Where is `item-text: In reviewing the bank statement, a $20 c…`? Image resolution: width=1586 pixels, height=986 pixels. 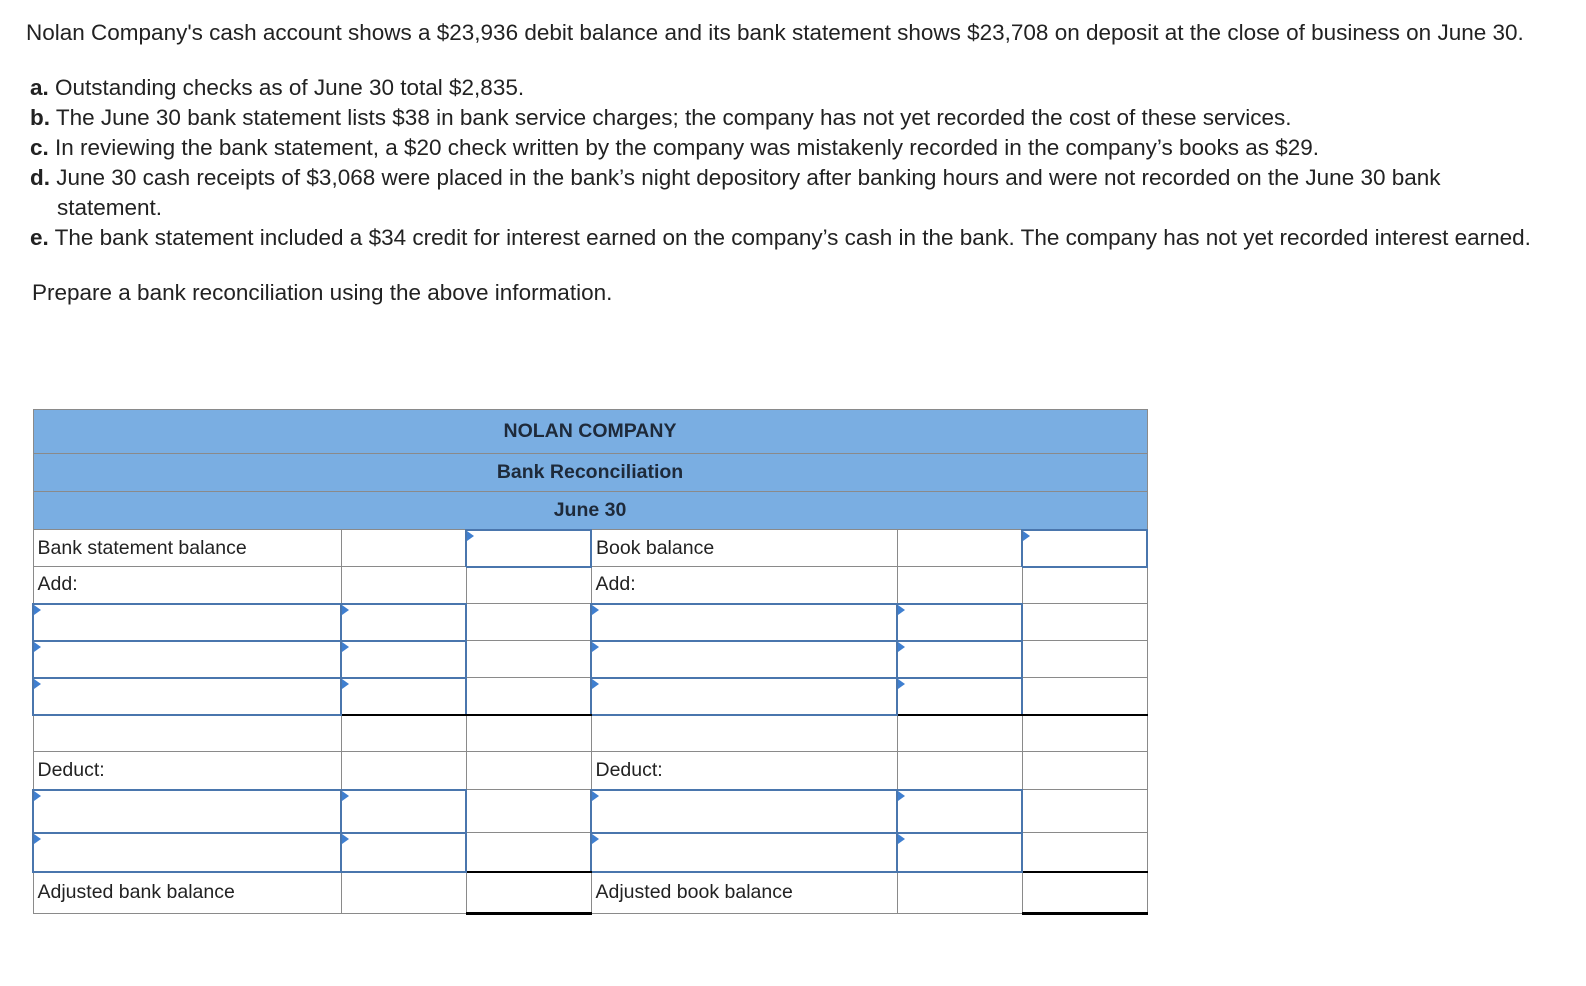
item-text: In reviewing the bank statement, a $20 c… is located at coordinates (687, 147).